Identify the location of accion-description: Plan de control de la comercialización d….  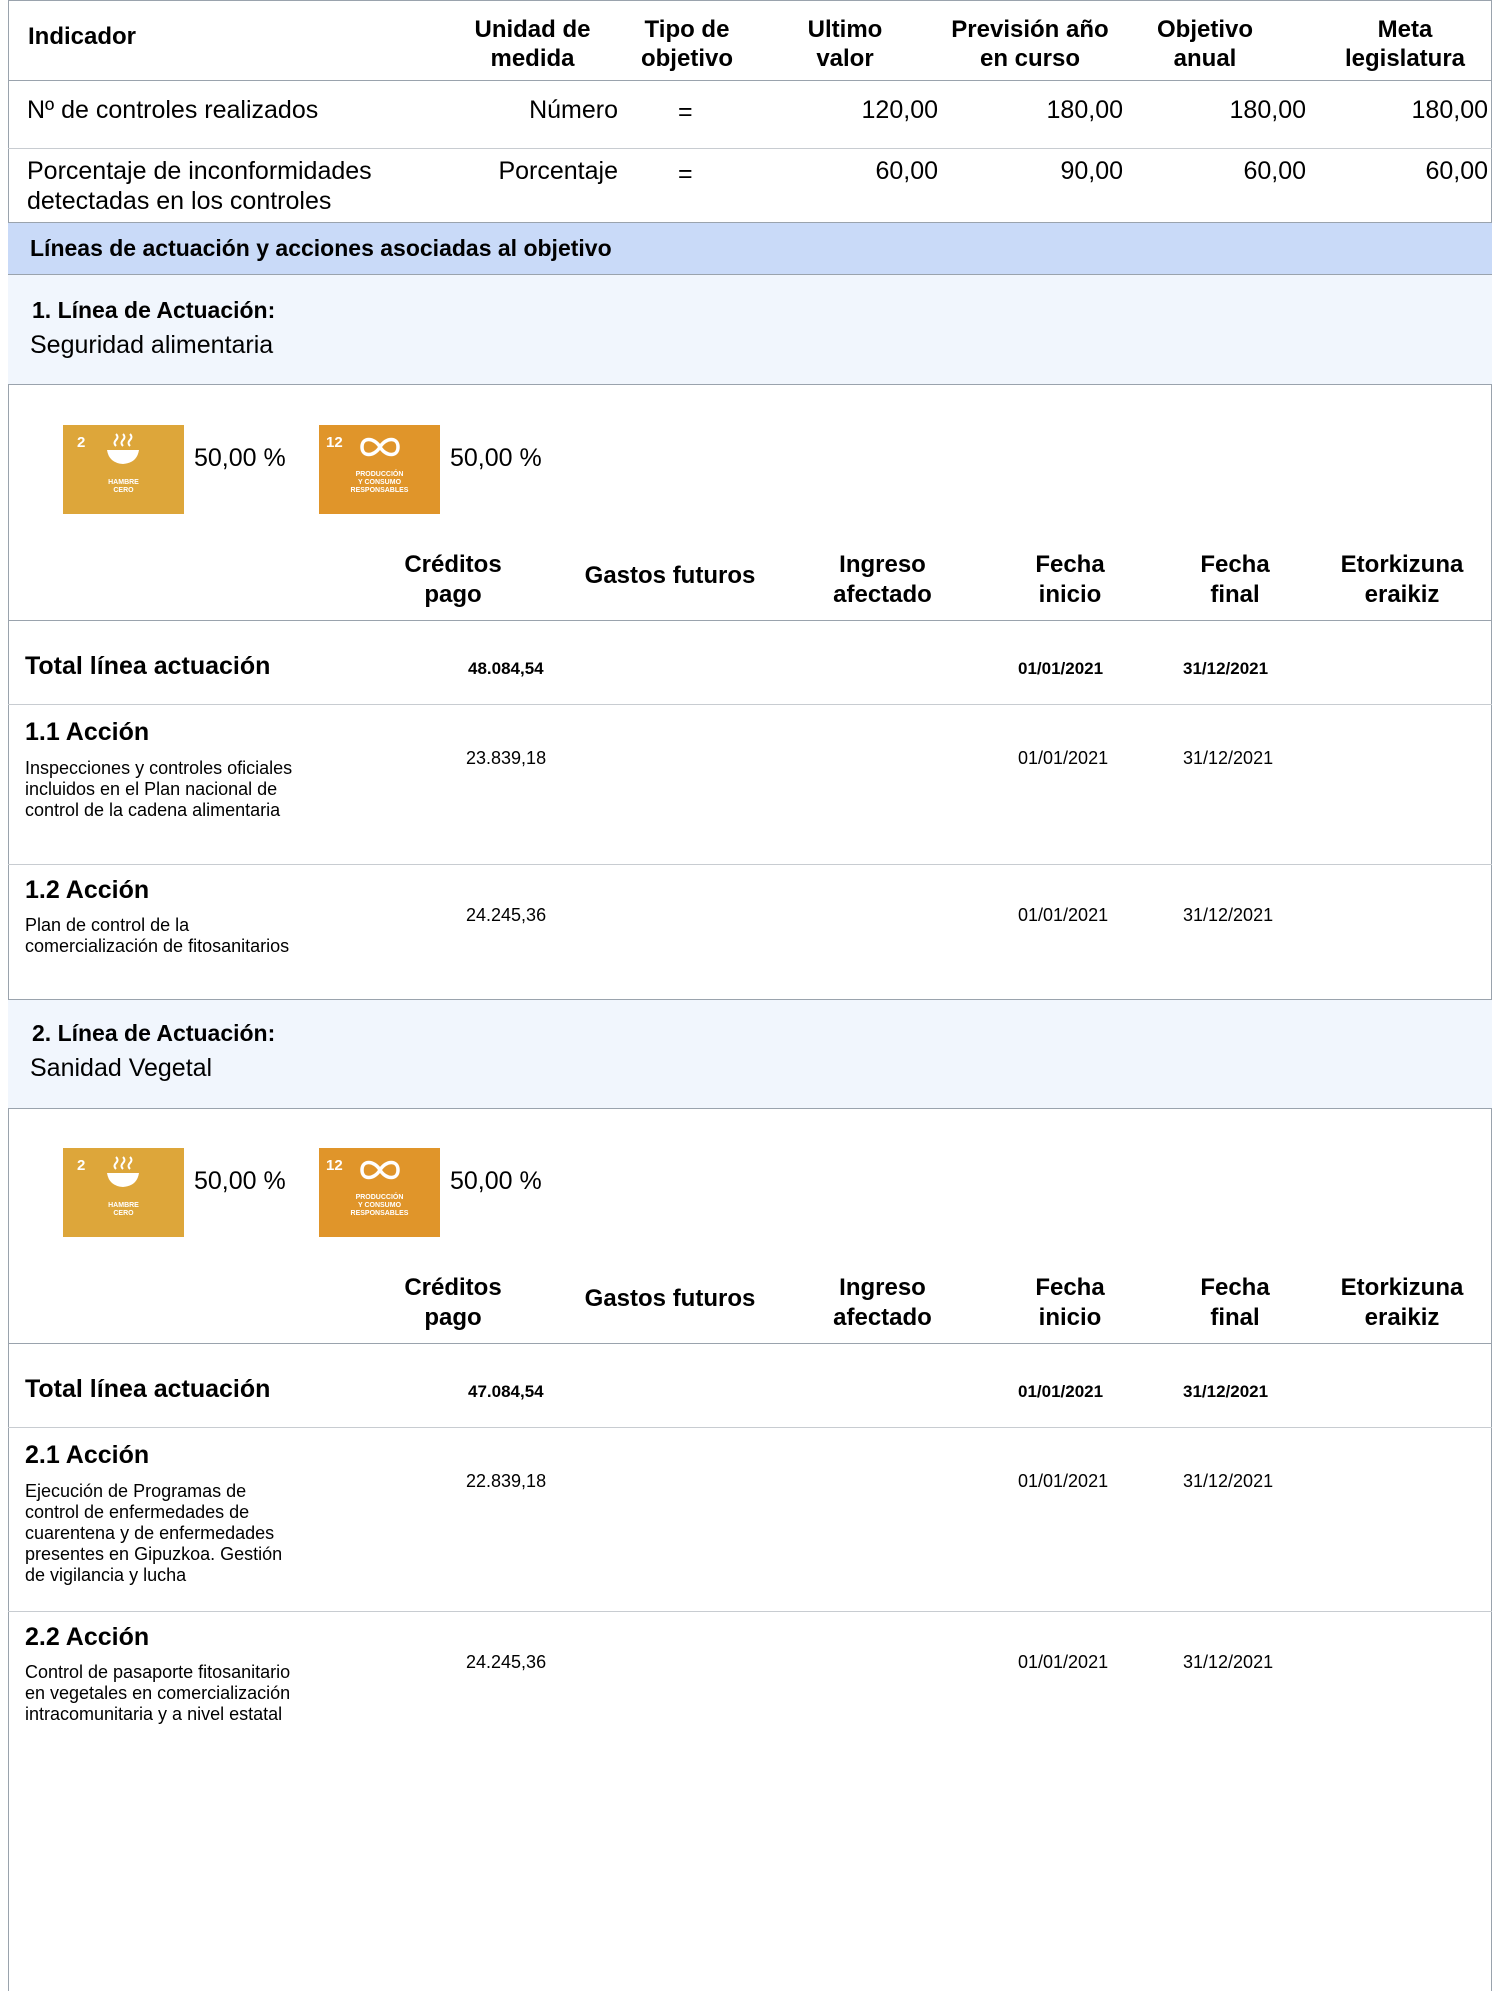
(157, 935).